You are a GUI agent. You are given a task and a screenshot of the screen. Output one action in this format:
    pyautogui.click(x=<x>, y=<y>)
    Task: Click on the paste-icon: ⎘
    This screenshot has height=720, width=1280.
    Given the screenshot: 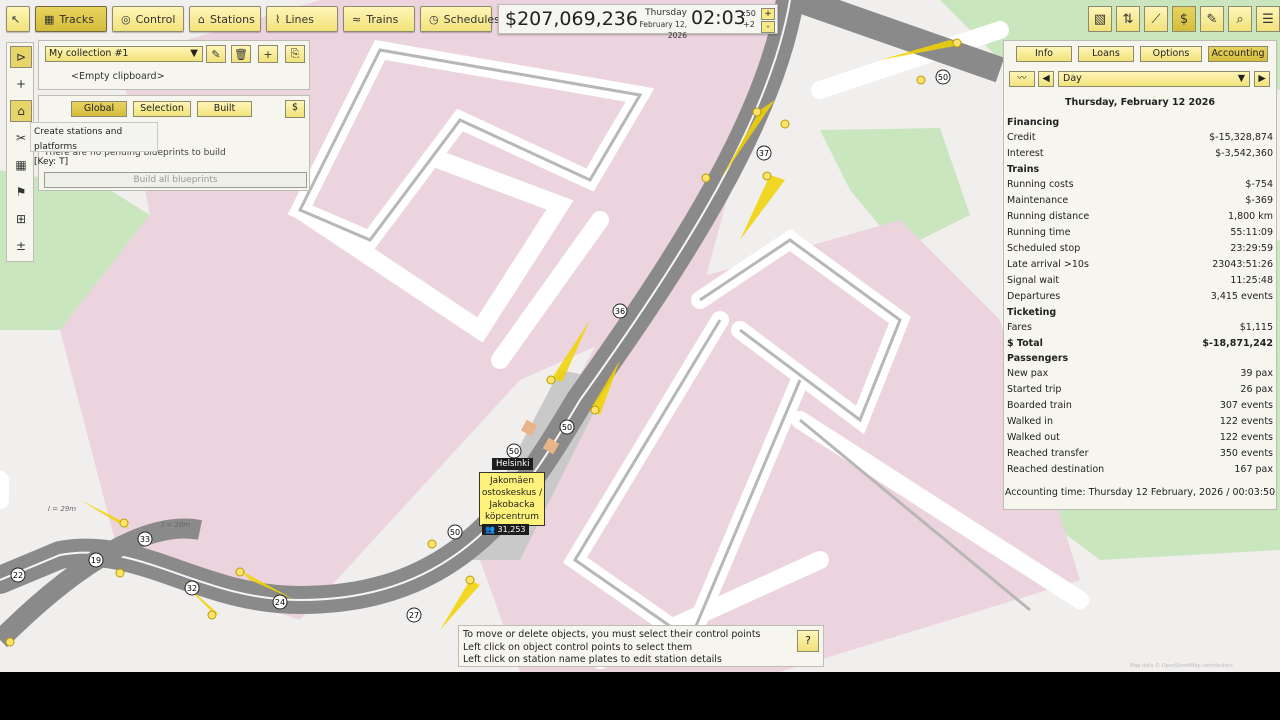 What is the action you would take?
    pyautogui.click(x=295, y=53)
    